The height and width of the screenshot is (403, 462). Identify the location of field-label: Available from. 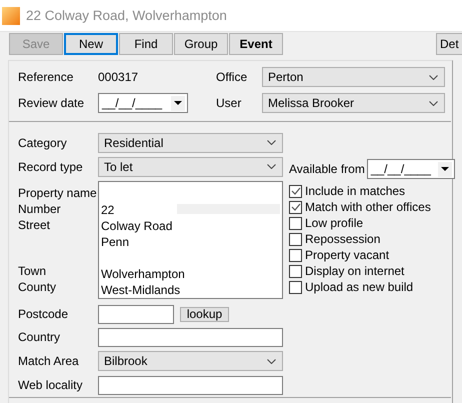
(327, 169).